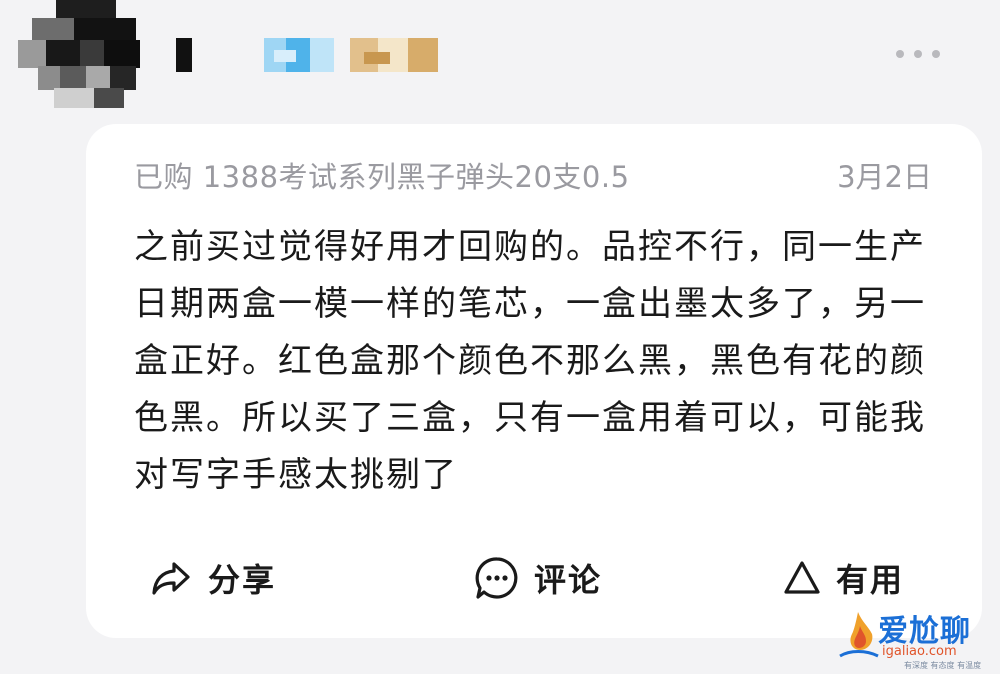 The height and width of the screenshot is (674, 1000). Describe the element at coordinates (299, 55) in the screenshot. I see `level-badge-pixelated` at that location.